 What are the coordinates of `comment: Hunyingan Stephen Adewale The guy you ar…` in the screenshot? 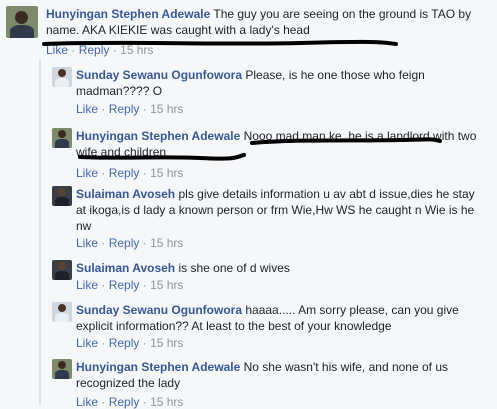 It's located at (251, 33).